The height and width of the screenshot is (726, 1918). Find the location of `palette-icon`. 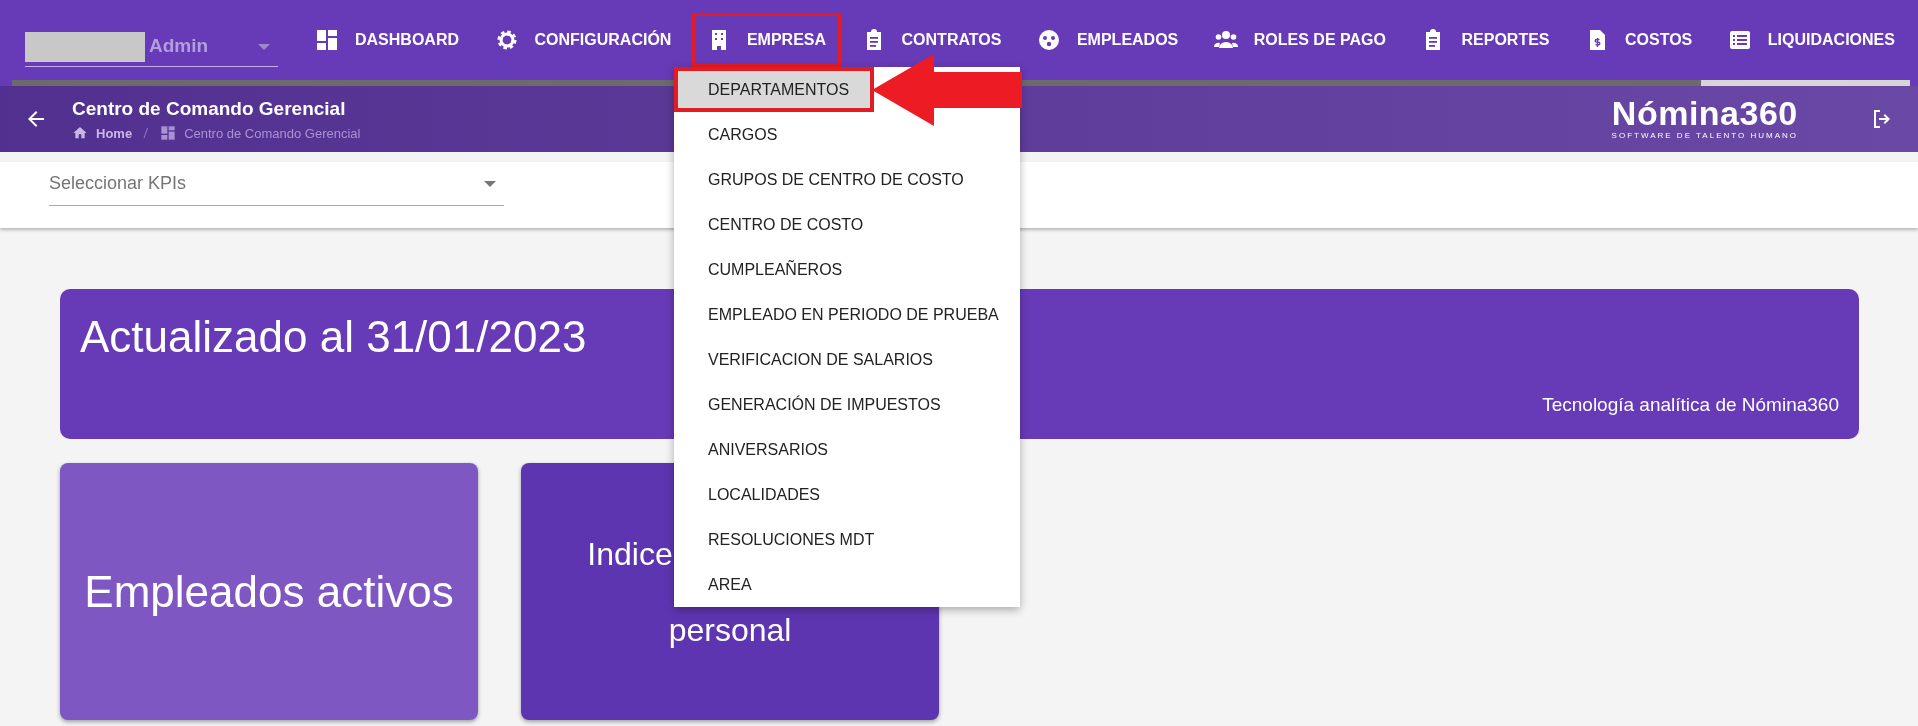

palette-icon is located at coordinates (1048, 40).